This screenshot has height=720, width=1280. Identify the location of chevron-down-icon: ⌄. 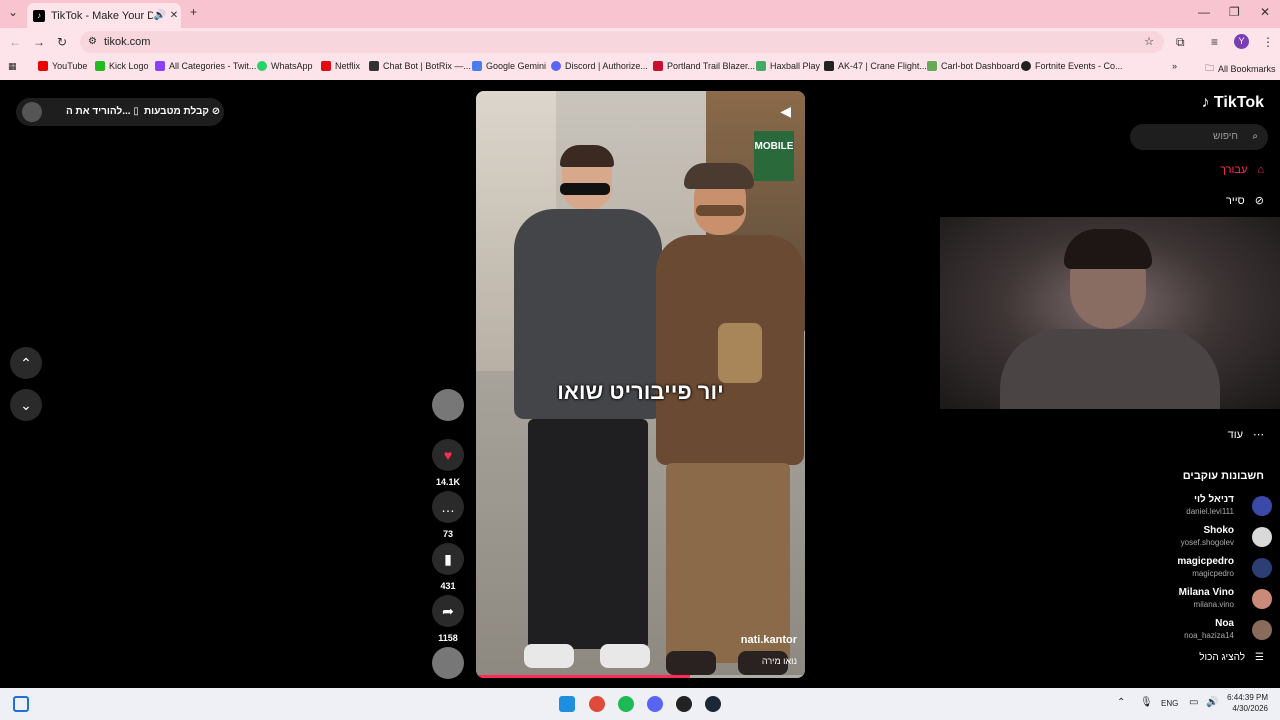
(26, 404).